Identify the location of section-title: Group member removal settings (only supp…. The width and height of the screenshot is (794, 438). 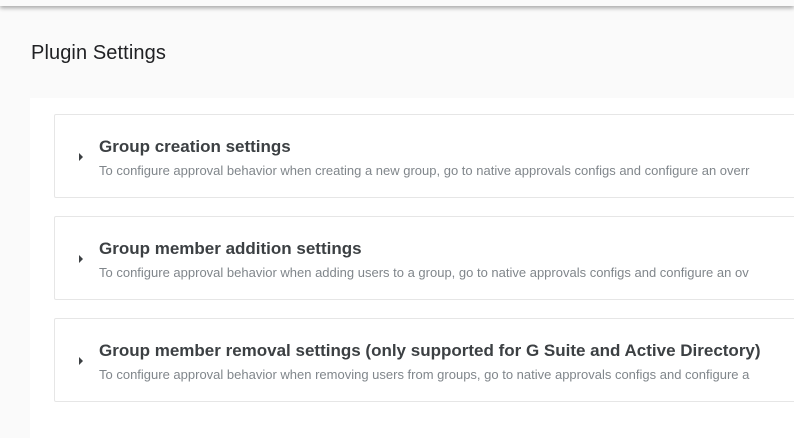
(430, 350).